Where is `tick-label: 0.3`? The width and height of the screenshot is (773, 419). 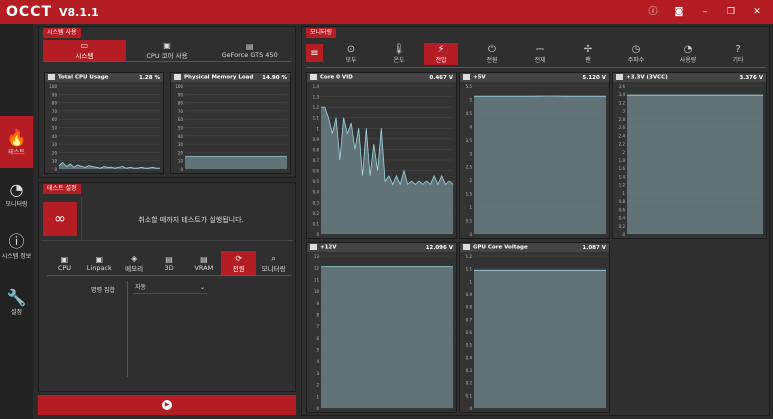 tick-label: 0.3 is located at coordinates (316, 202).